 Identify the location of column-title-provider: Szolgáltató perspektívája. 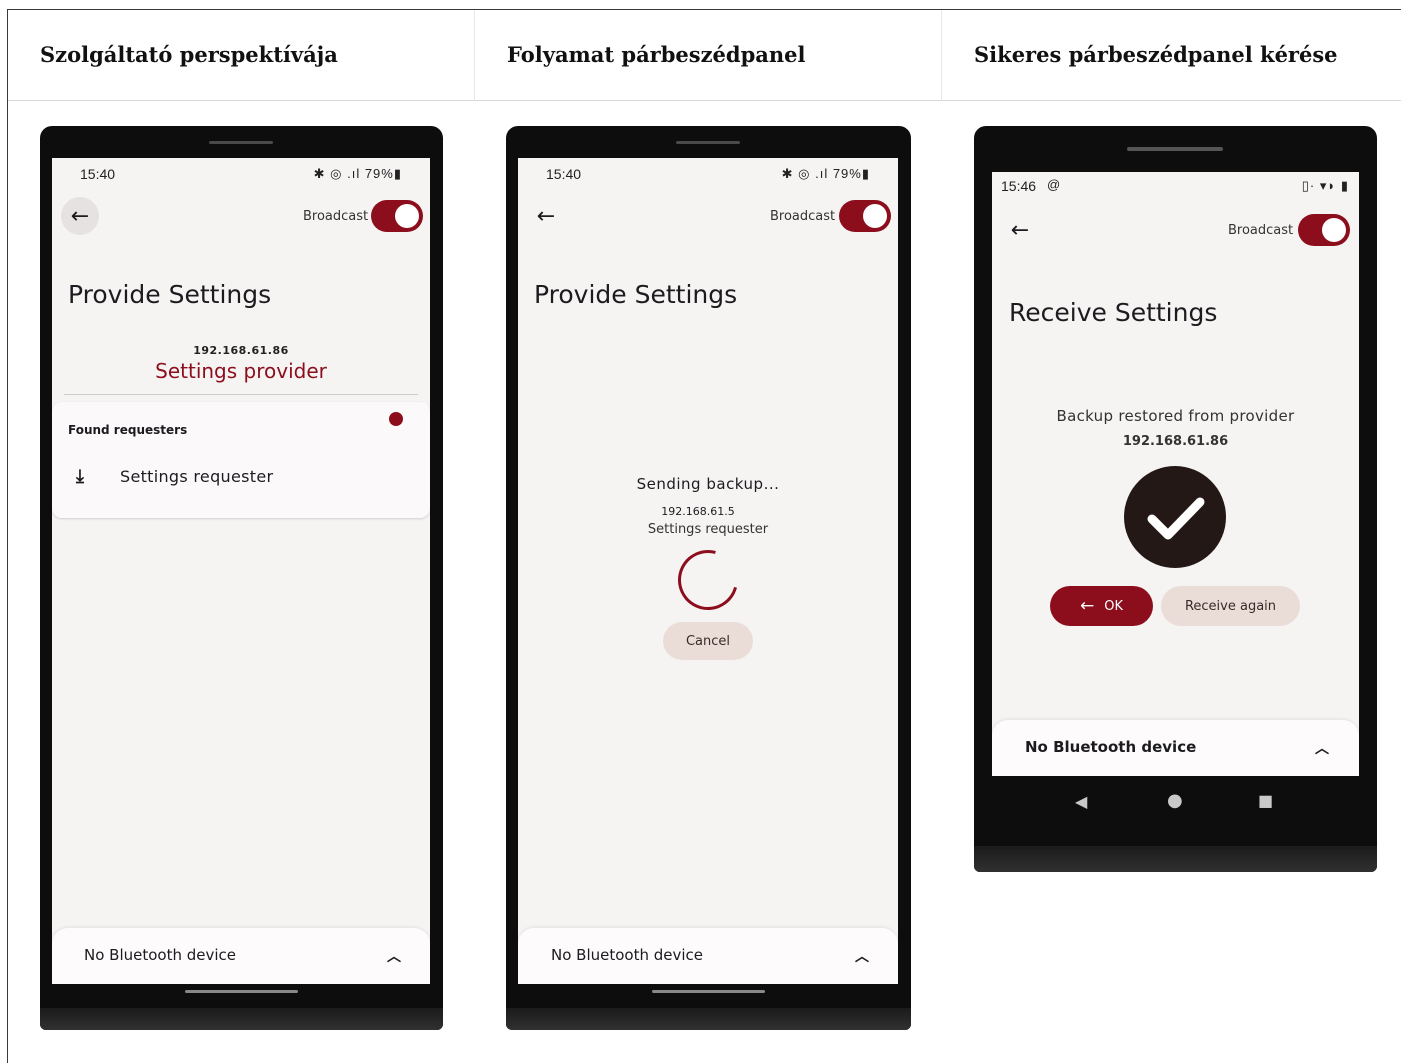
(189, 54).